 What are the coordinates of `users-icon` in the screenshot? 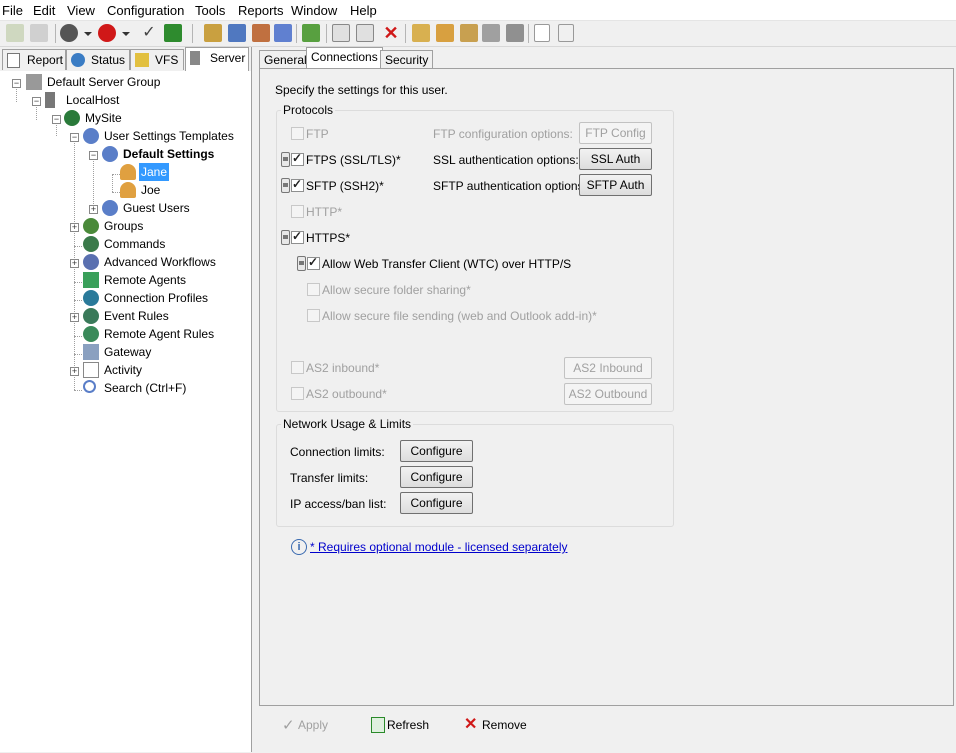 It's located at (213, 33).